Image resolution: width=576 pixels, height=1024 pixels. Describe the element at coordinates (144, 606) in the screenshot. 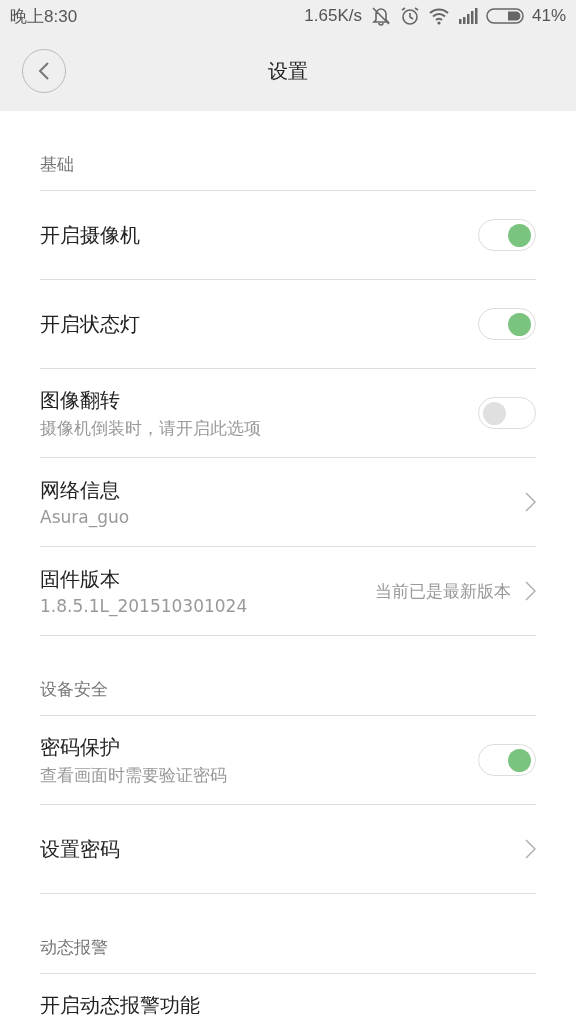

I see `row-subtitle: 1.8.5.1L_201510301024` at that location.